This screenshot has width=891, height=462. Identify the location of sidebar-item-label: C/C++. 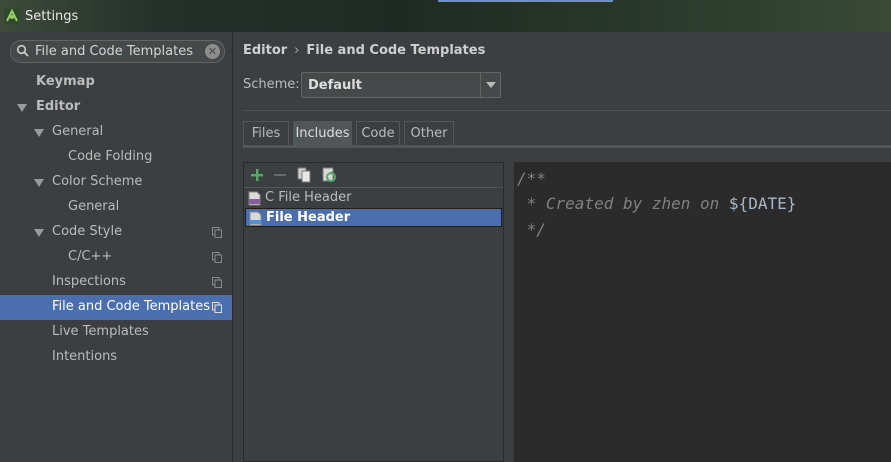
(90, 256).